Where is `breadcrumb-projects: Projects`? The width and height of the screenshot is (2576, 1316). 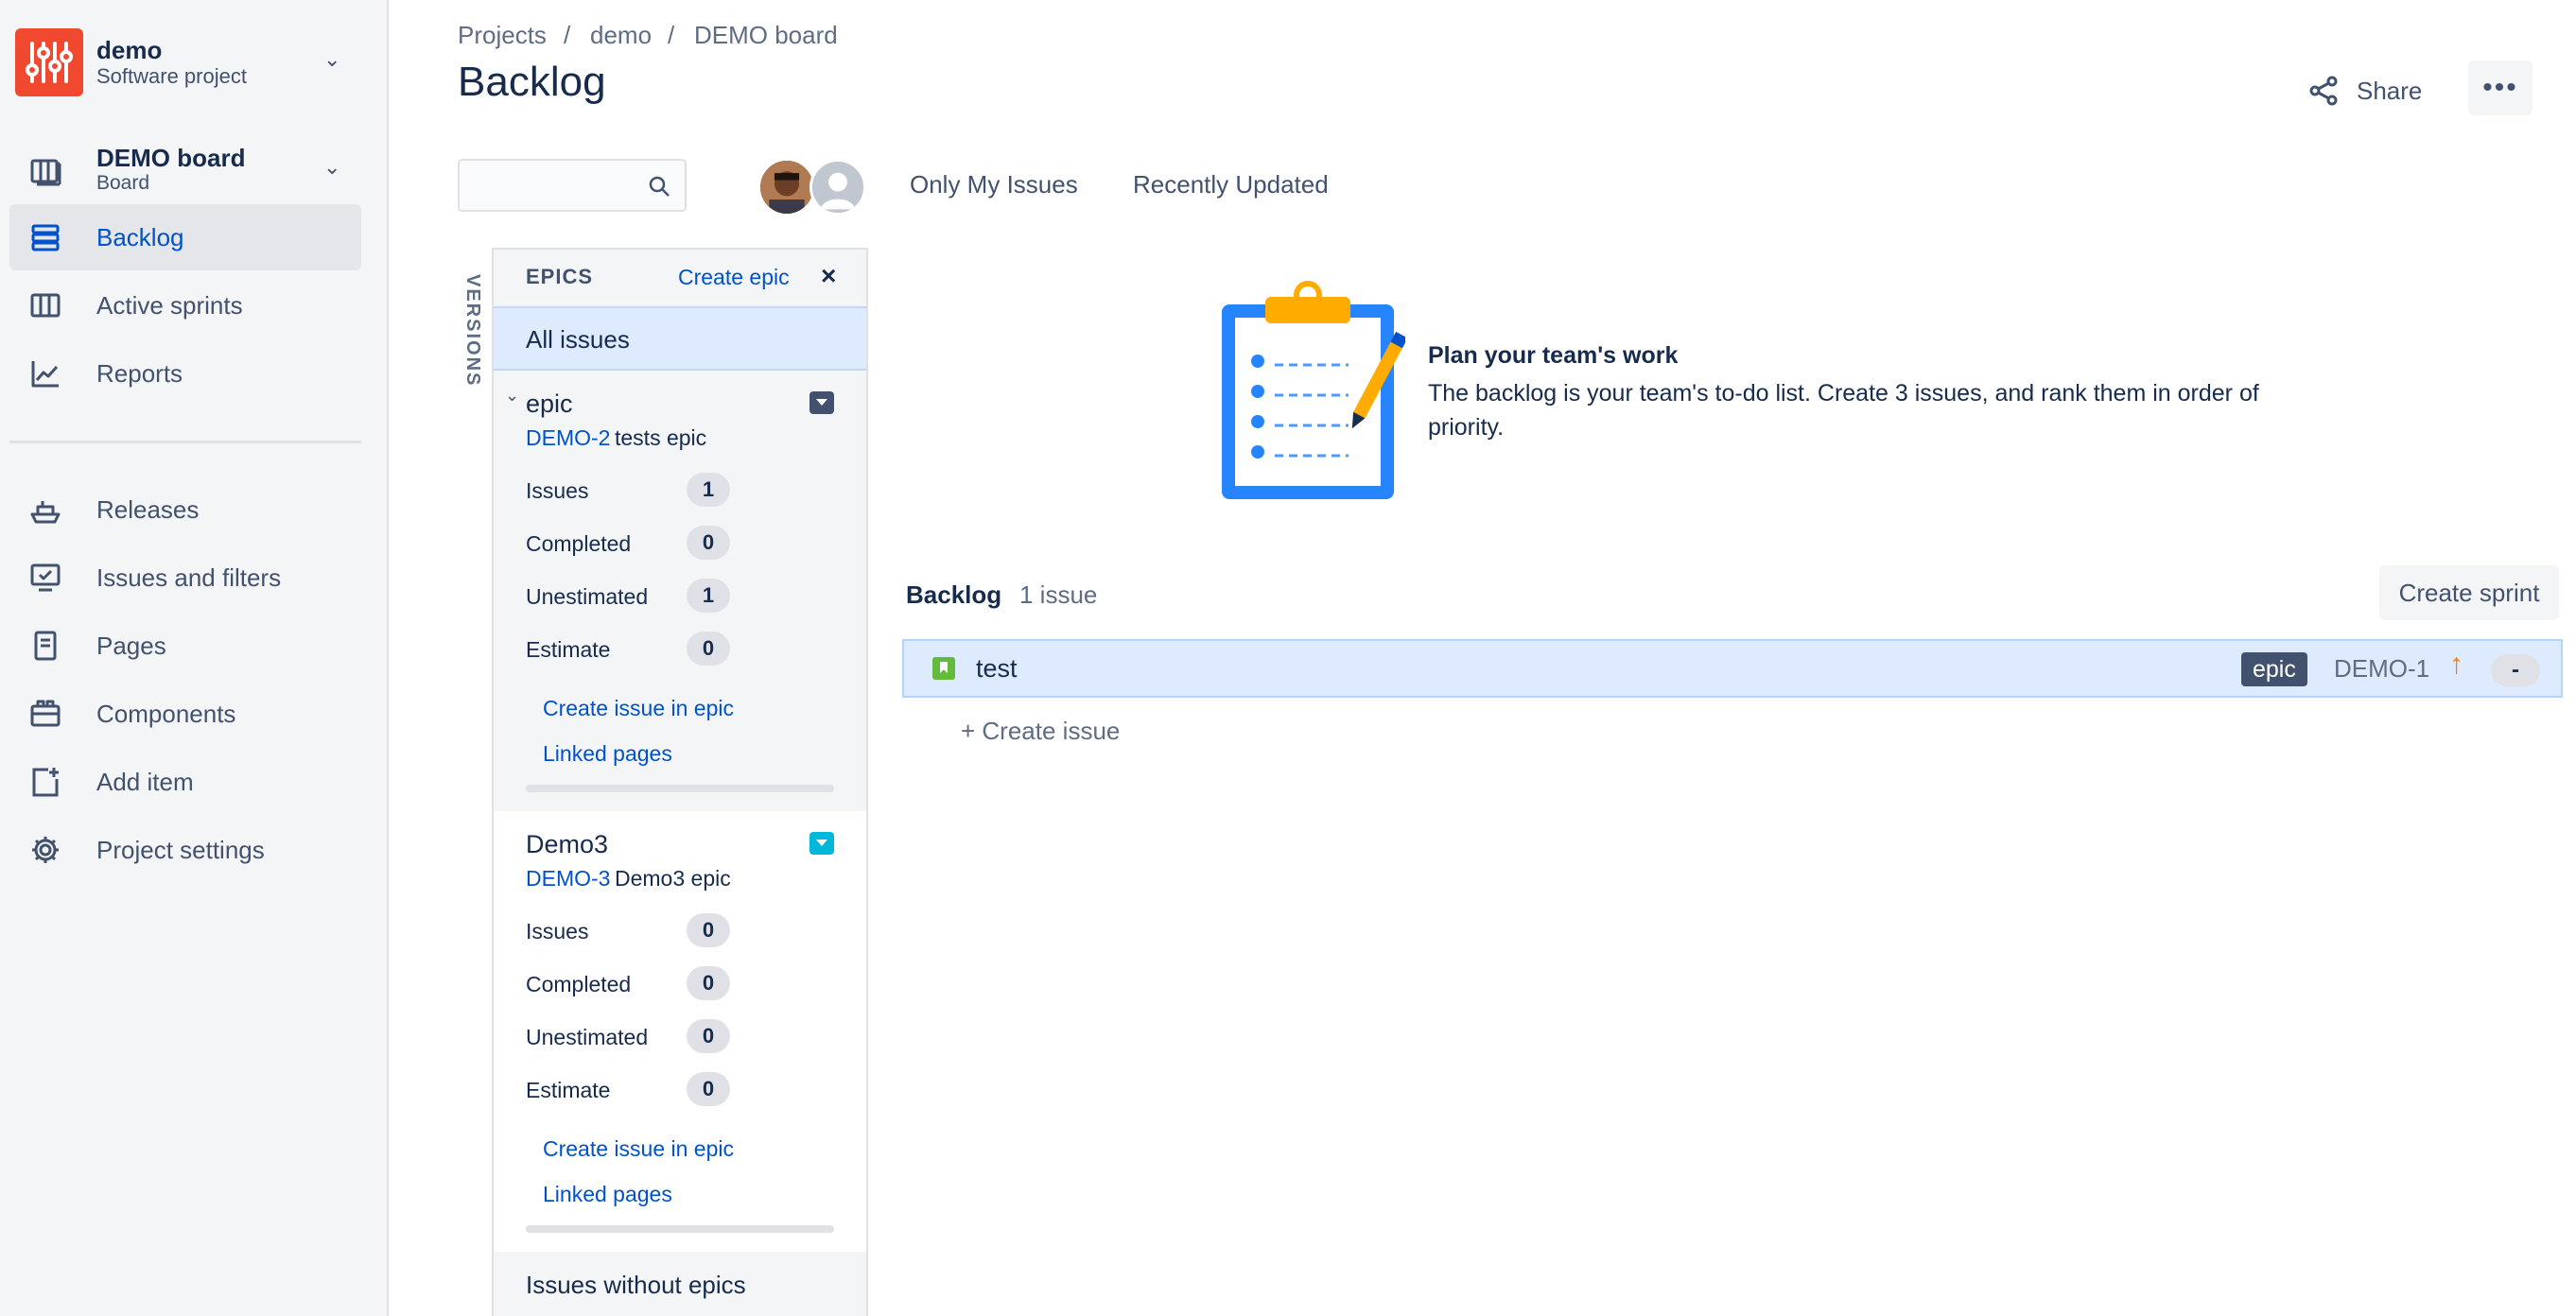
breadcrumb-projects: Projects is located at coordinates (502, 35).